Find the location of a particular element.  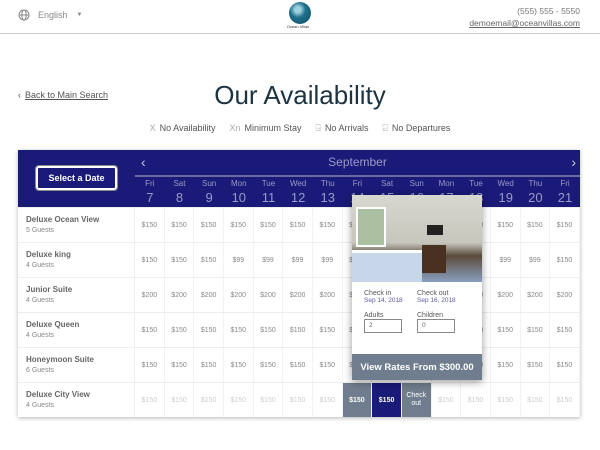

legend-item: X No Availability is located at coordinates (183, 128).